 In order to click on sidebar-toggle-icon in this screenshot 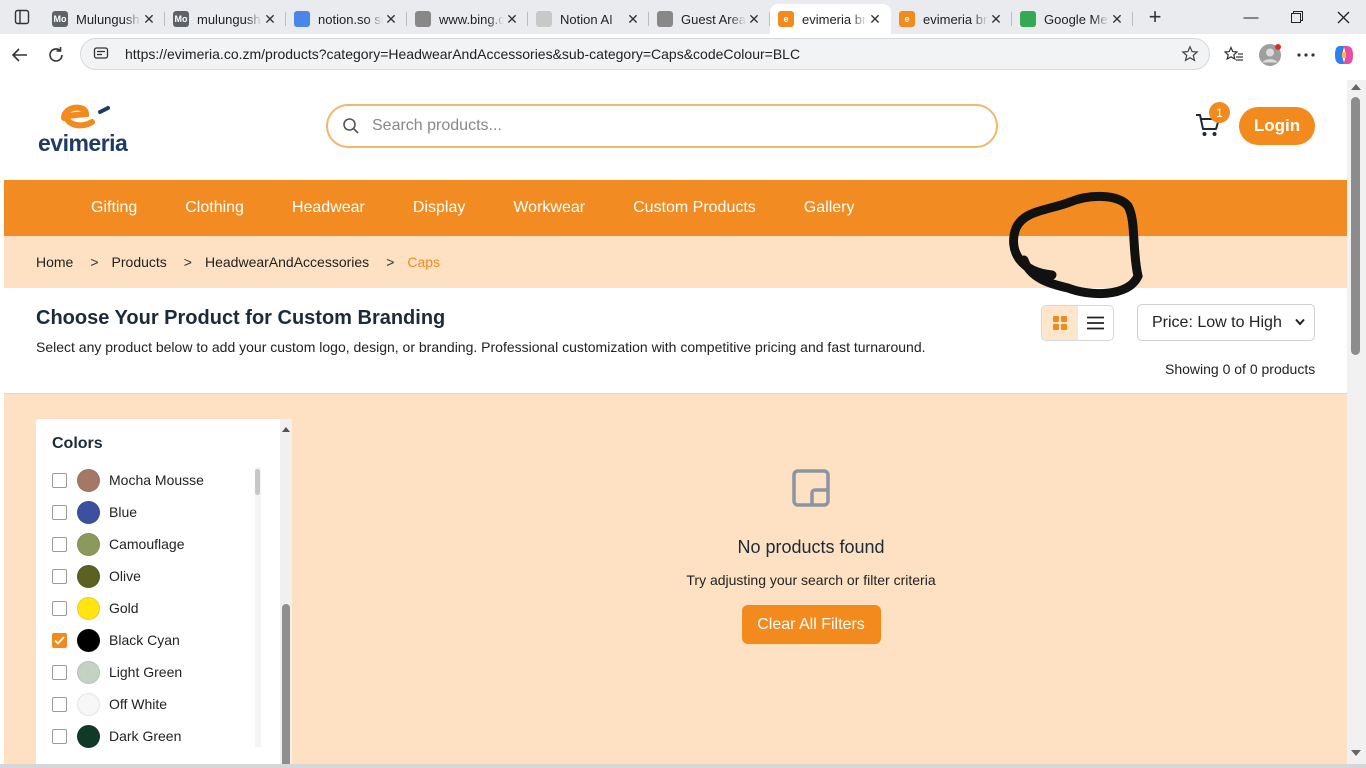, I will do `click(22, 17)`.